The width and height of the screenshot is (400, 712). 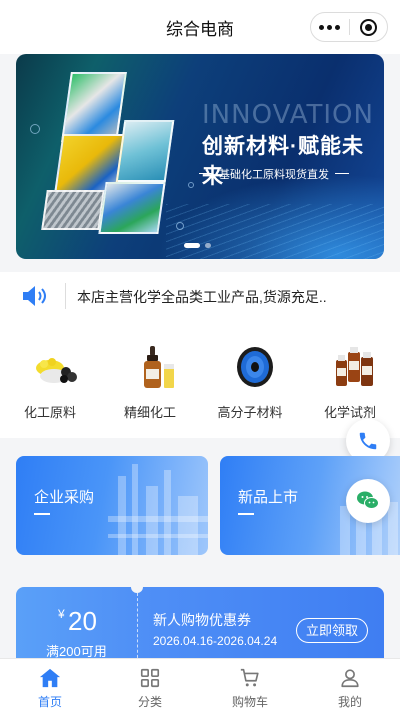 What do you see at coordinates (368, 441) in the screenshot?
I see `phone-icon` at bounding box center [368, 441].